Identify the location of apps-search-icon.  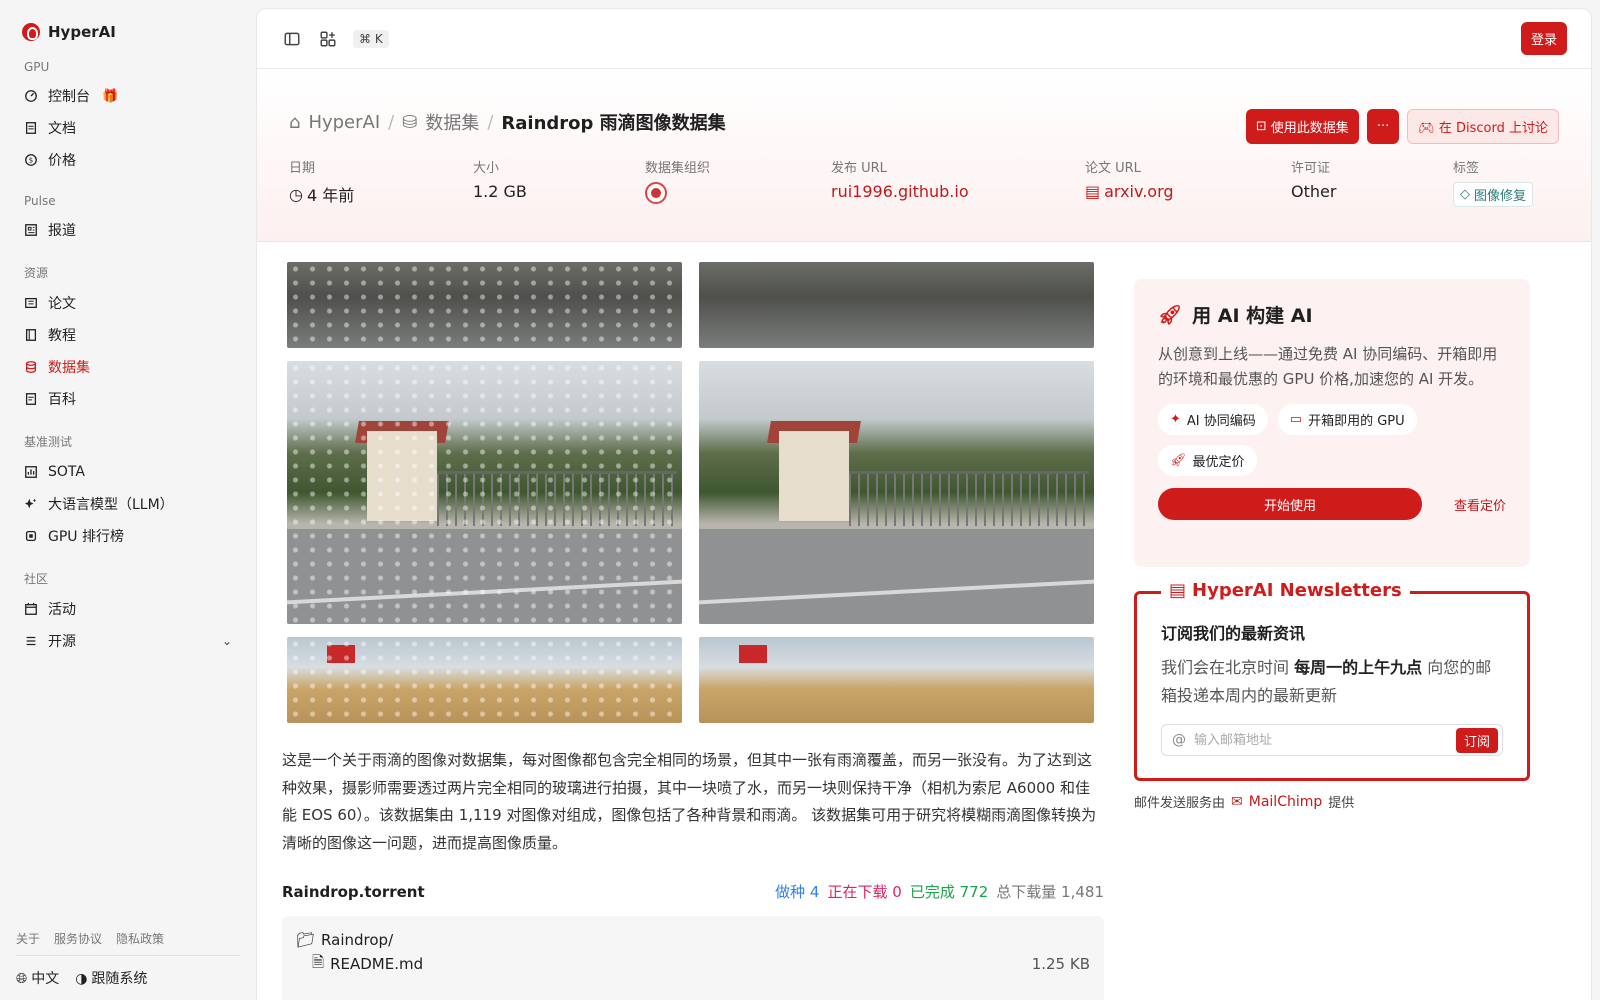
(328, 39).